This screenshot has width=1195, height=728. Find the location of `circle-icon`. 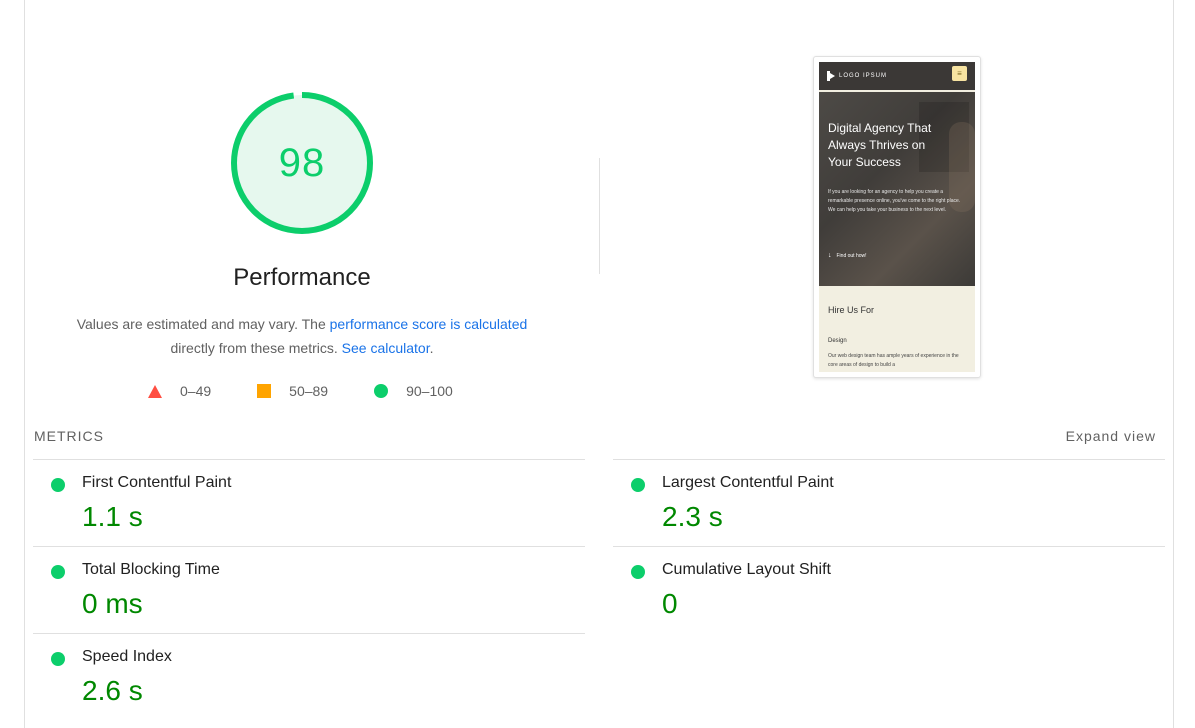

circle-icon is located at coordinates (381, 391).